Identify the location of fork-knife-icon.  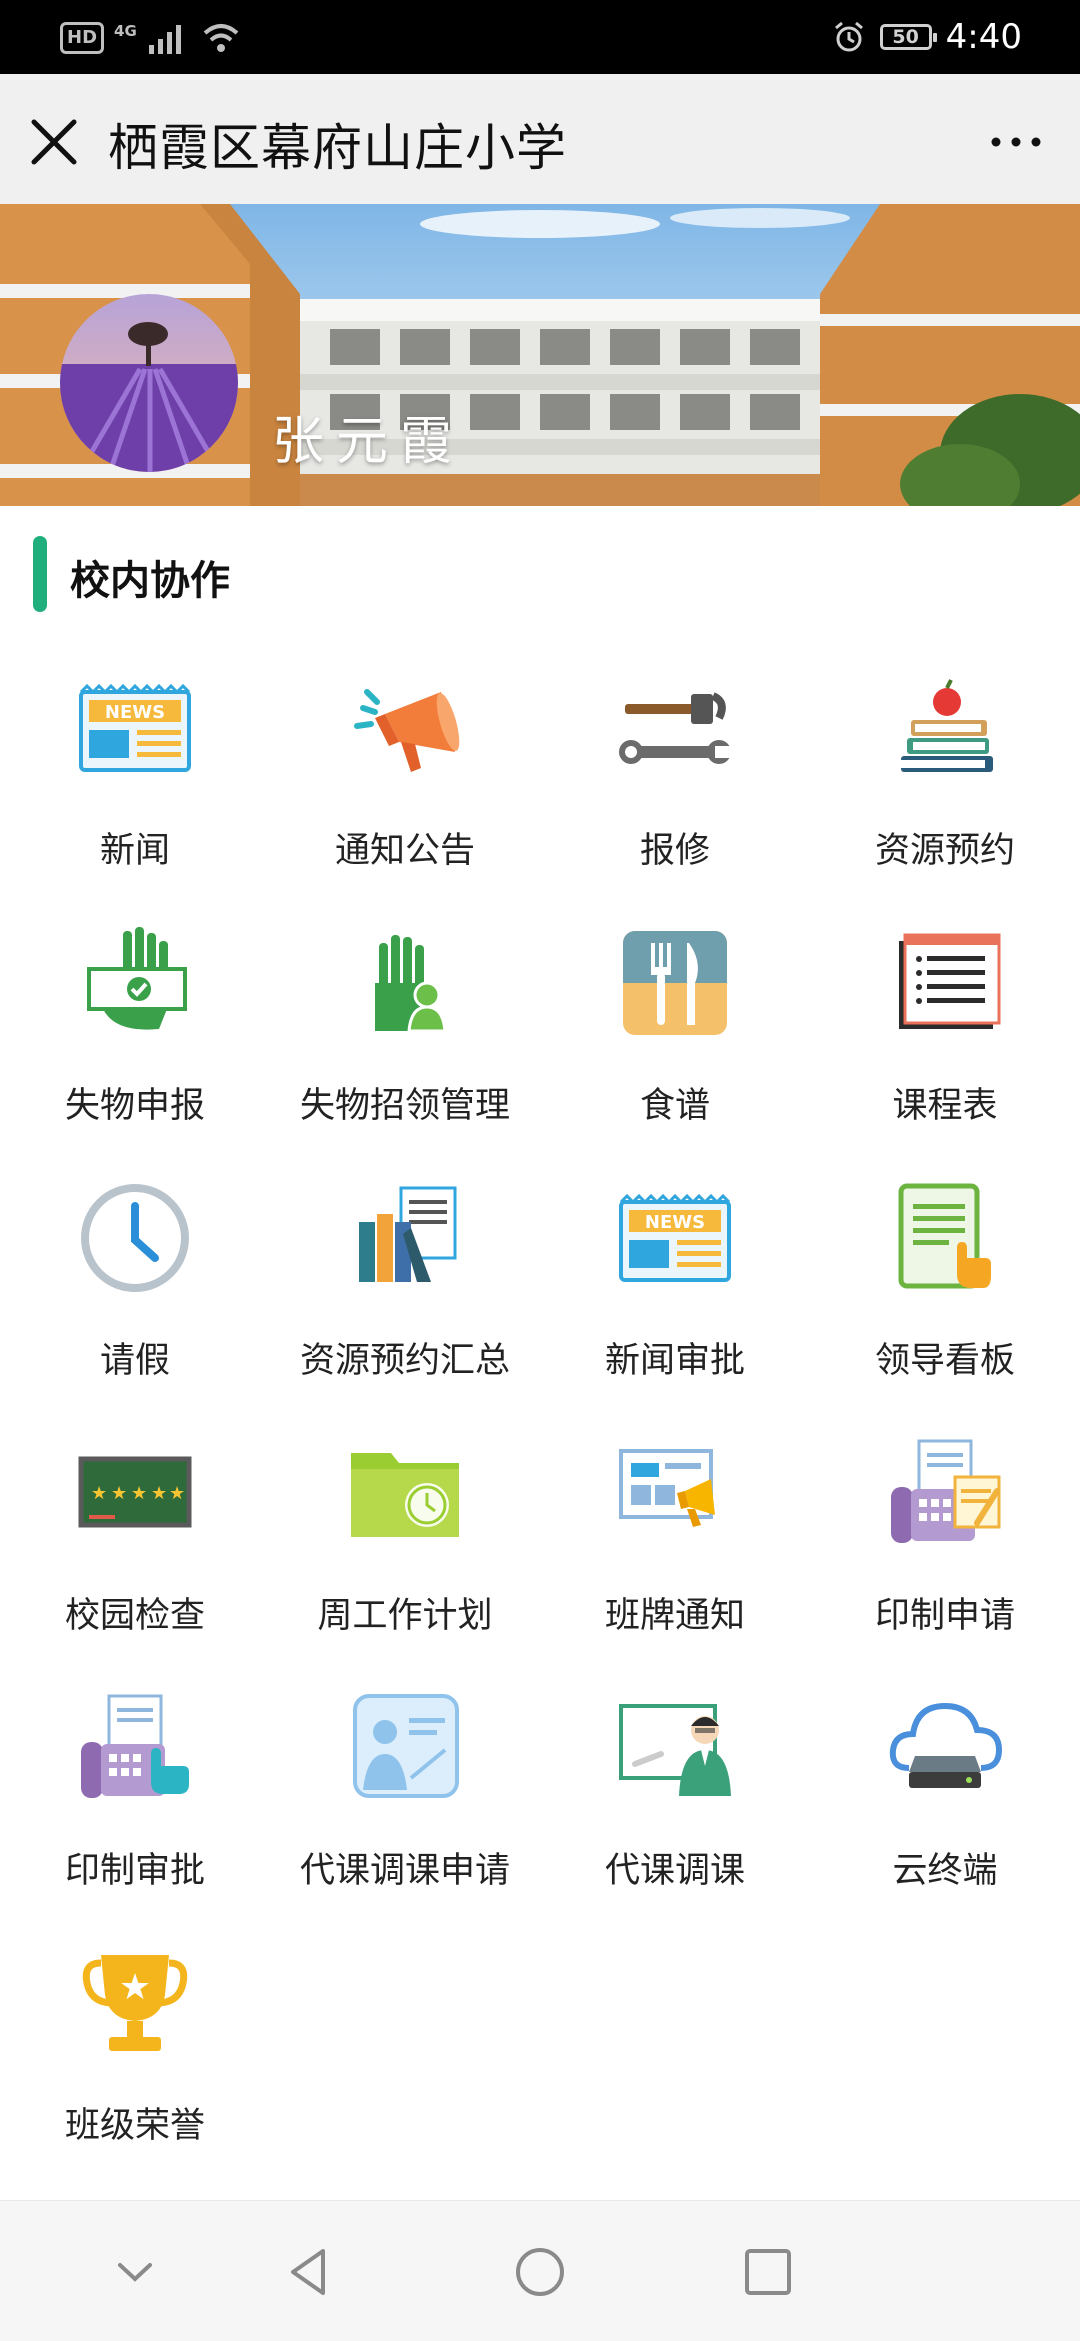
(675, 983).